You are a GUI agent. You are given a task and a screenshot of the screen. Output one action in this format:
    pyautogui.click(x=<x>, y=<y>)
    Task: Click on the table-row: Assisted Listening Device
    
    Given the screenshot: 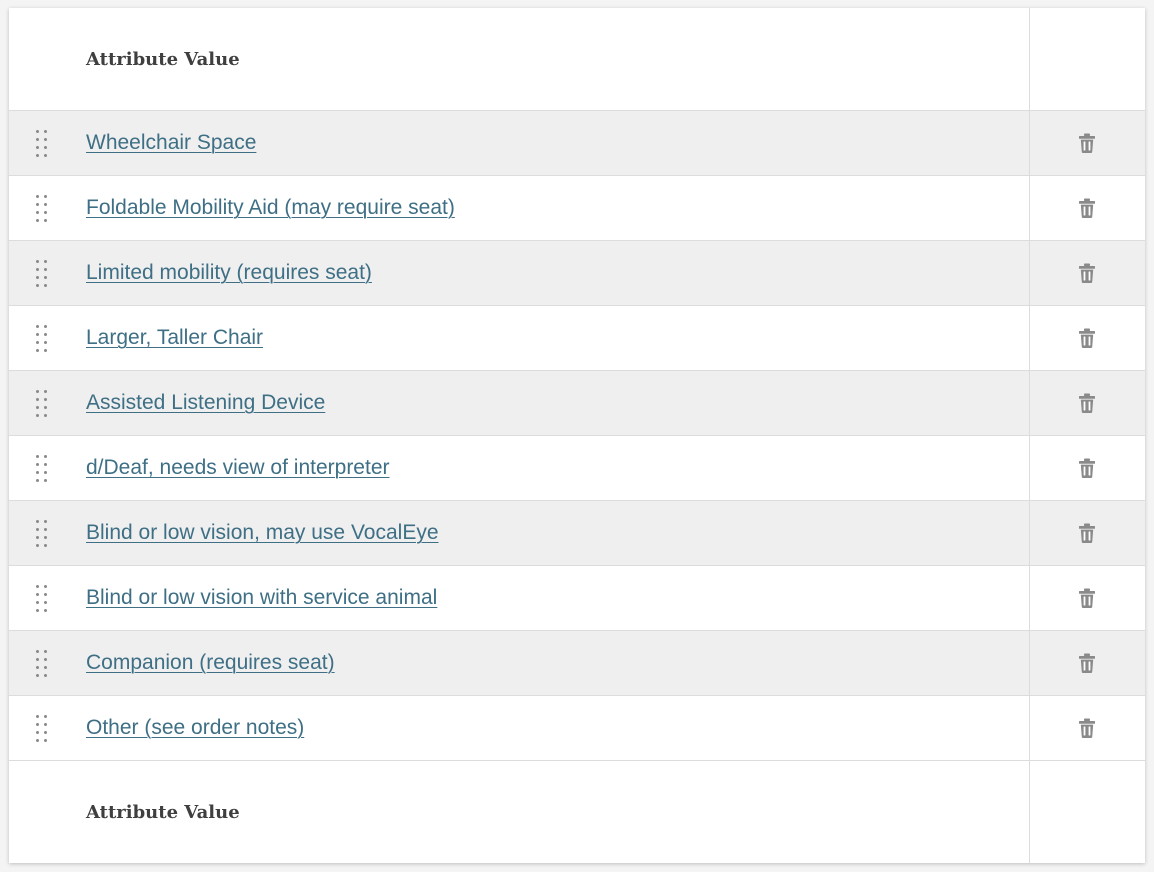 What is the action you would take?
    pyautogui.click(x=577, y=403)
    